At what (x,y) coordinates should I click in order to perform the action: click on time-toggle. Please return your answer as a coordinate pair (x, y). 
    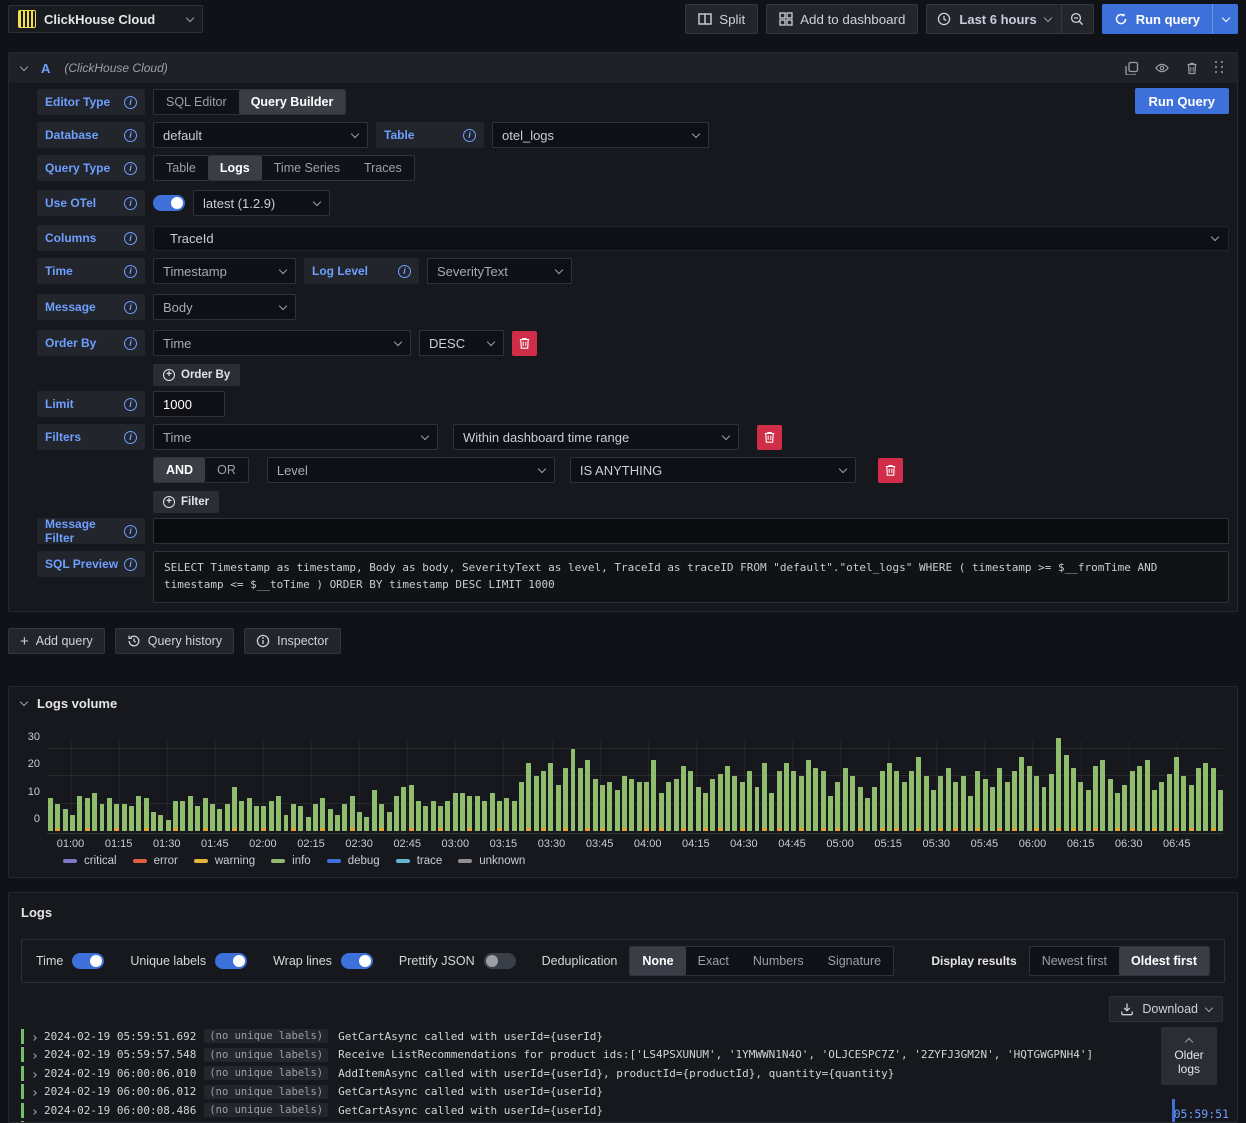
    Looking at the image, I should click on (88, 961).